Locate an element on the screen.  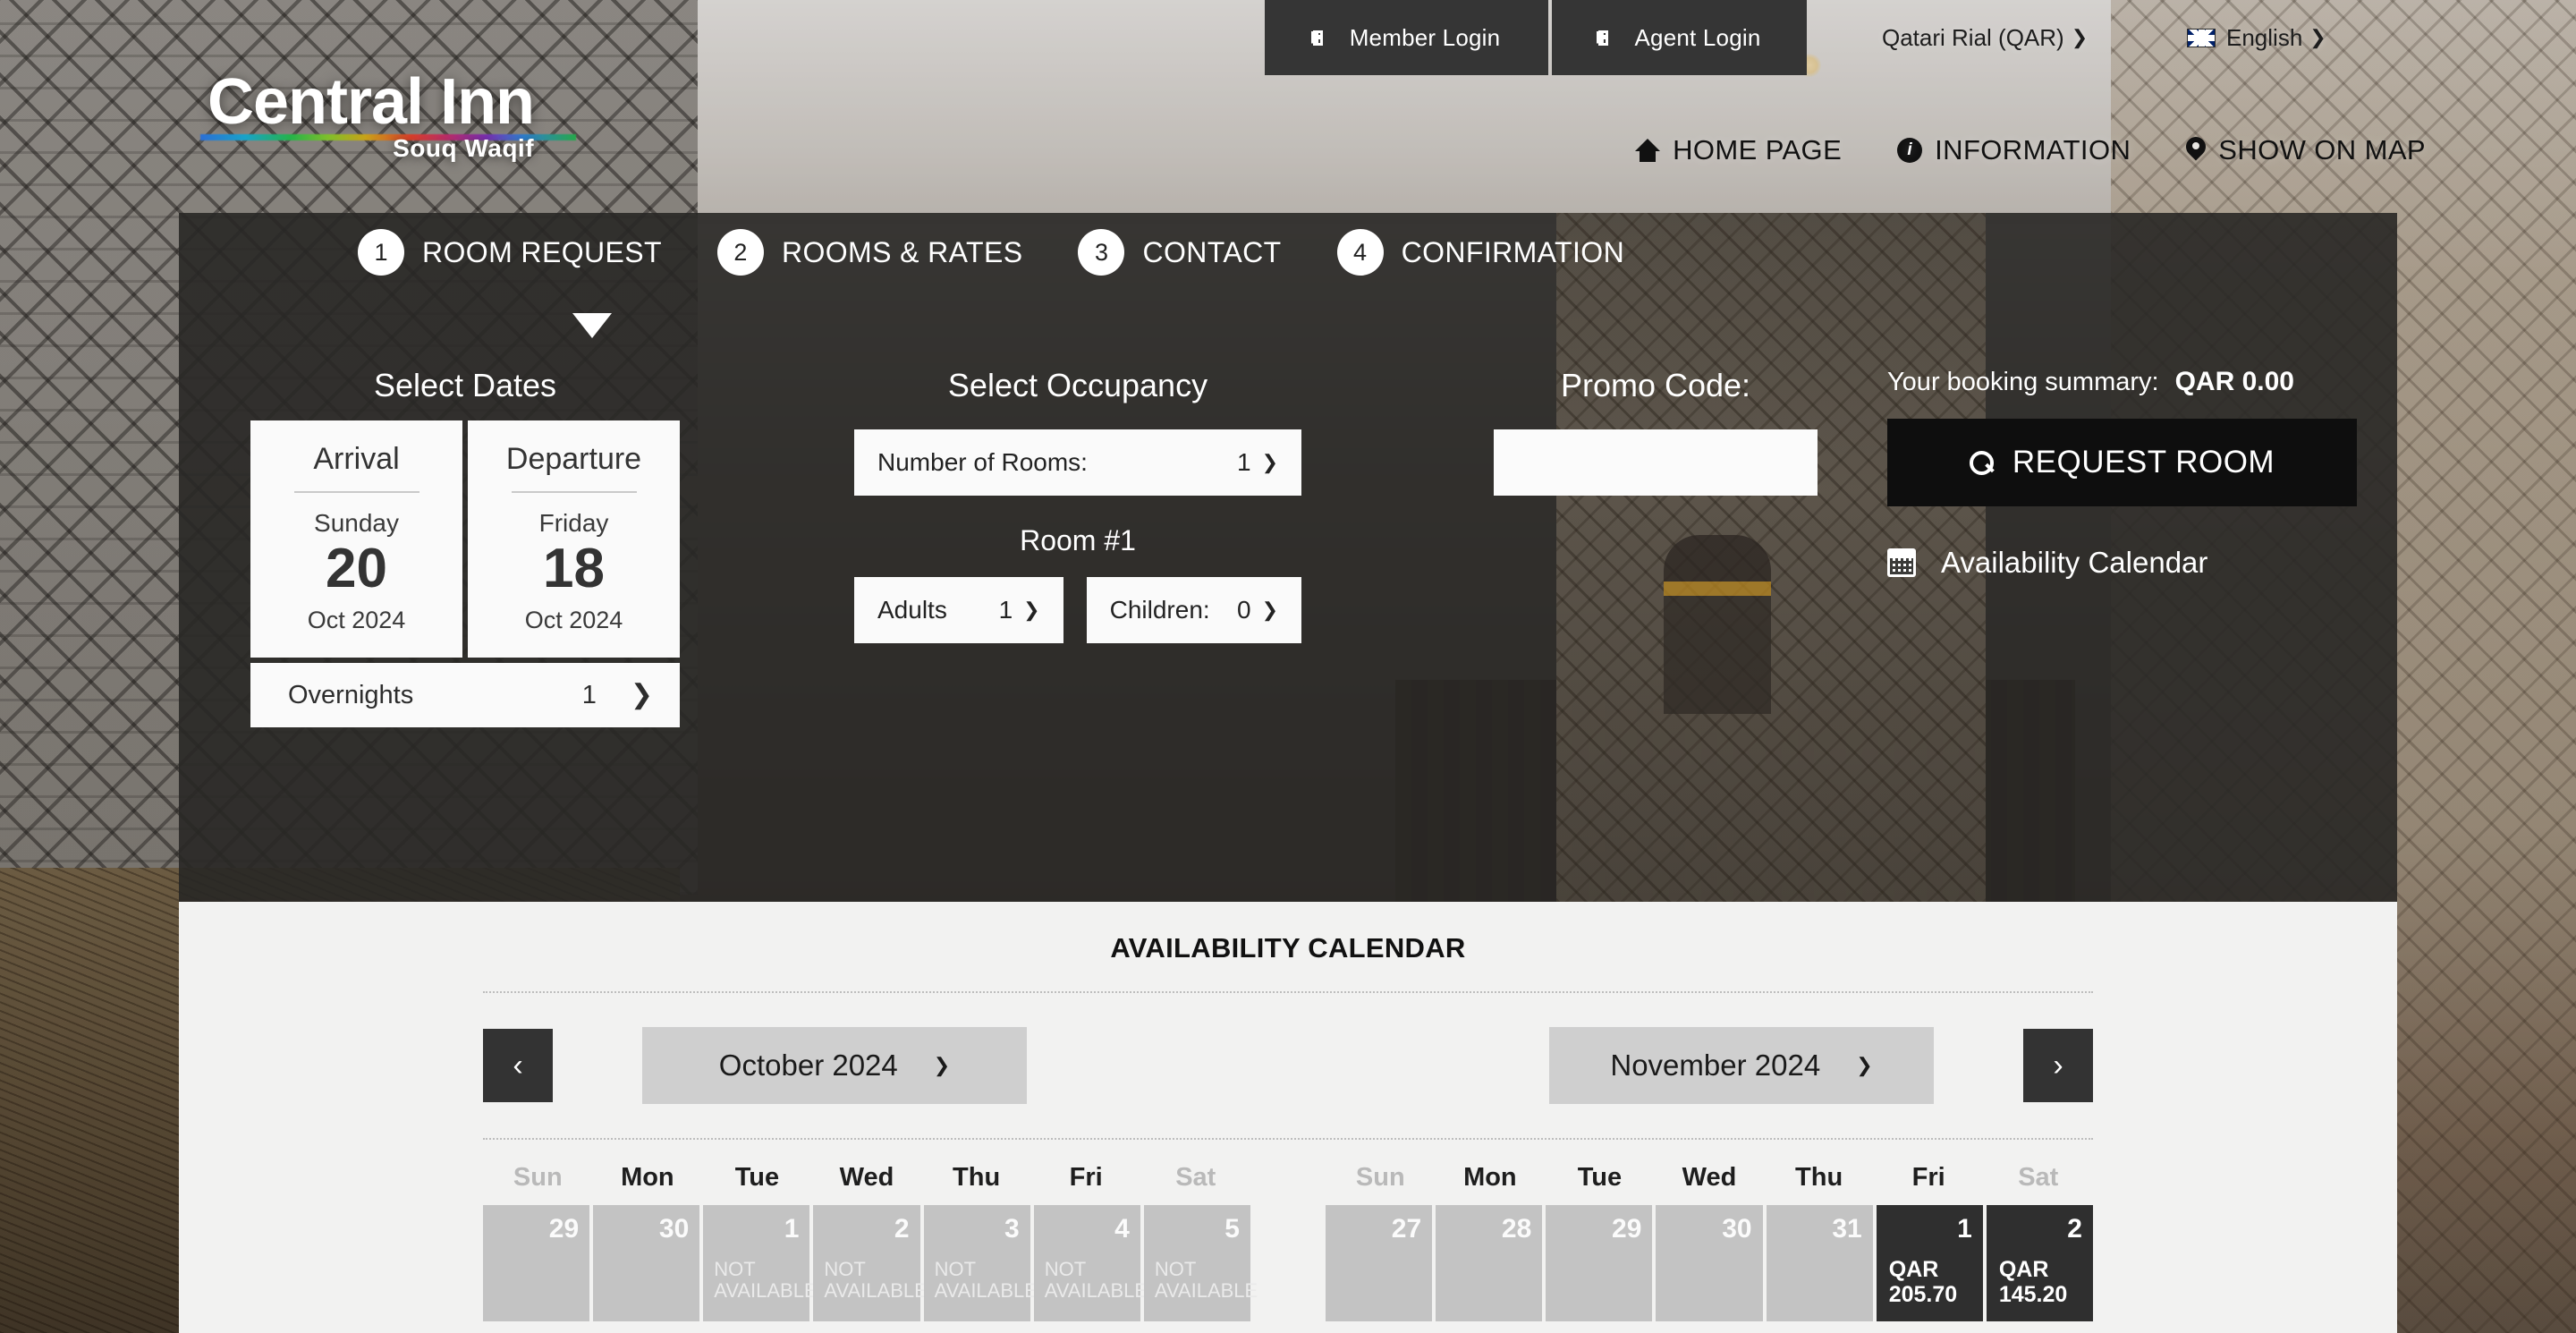
agent-login-button: Agent Login is located at coordinates (1679, 37).